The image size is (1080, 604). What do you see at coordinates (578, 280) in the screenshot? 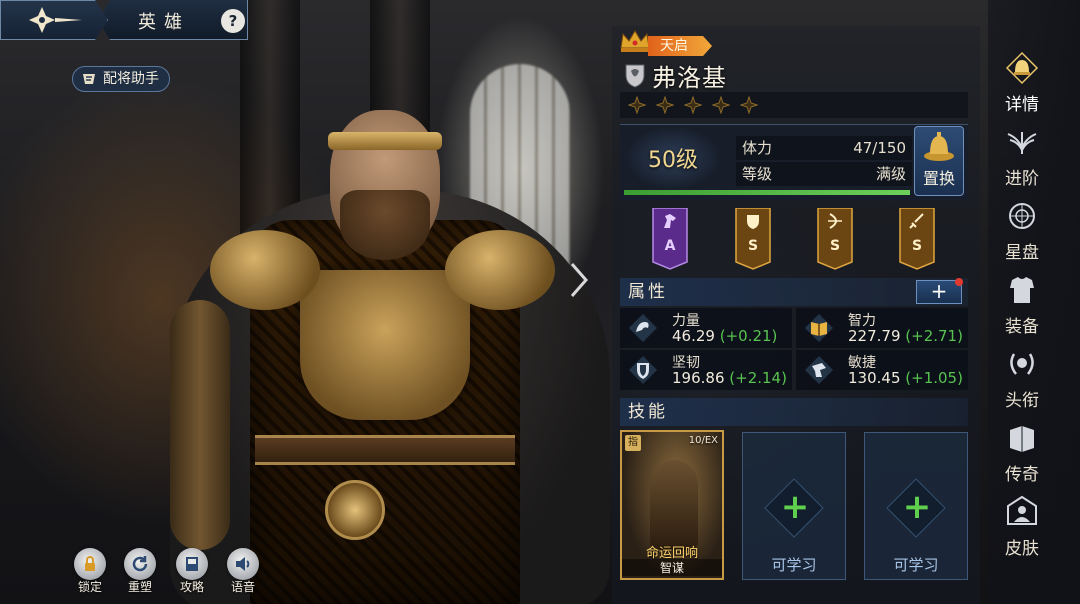
I see `next-hero-arrow-icon` at bounding box center [578, 280].